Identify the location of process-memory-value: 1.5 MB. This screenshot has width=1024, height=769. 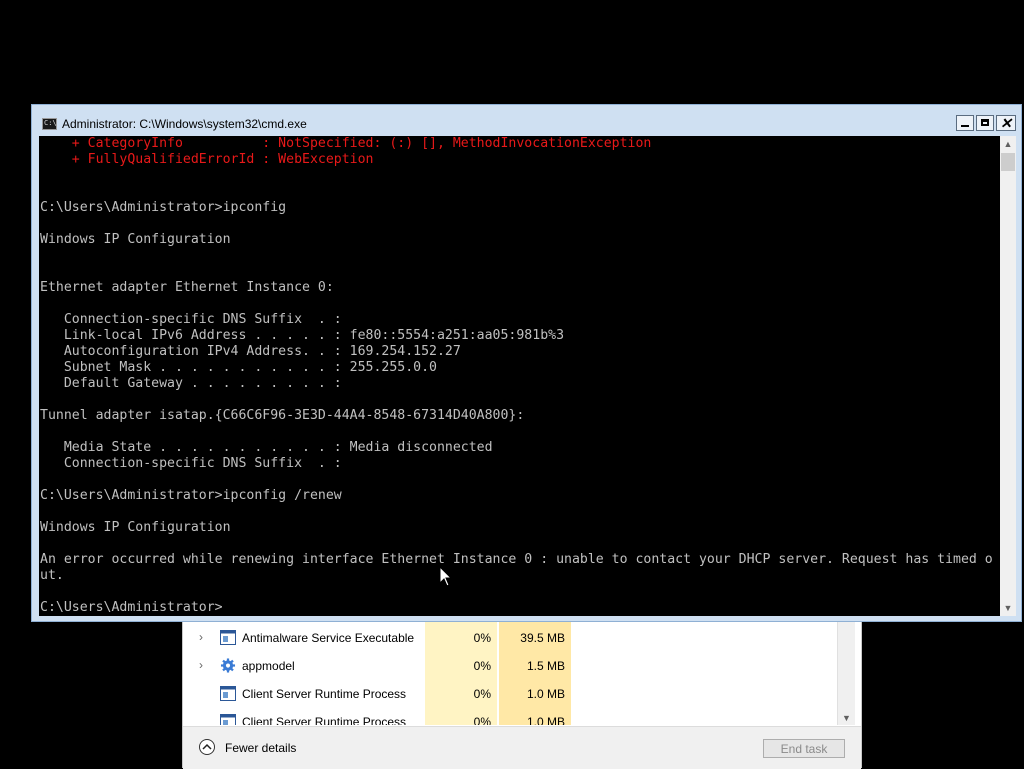
(545, 666).